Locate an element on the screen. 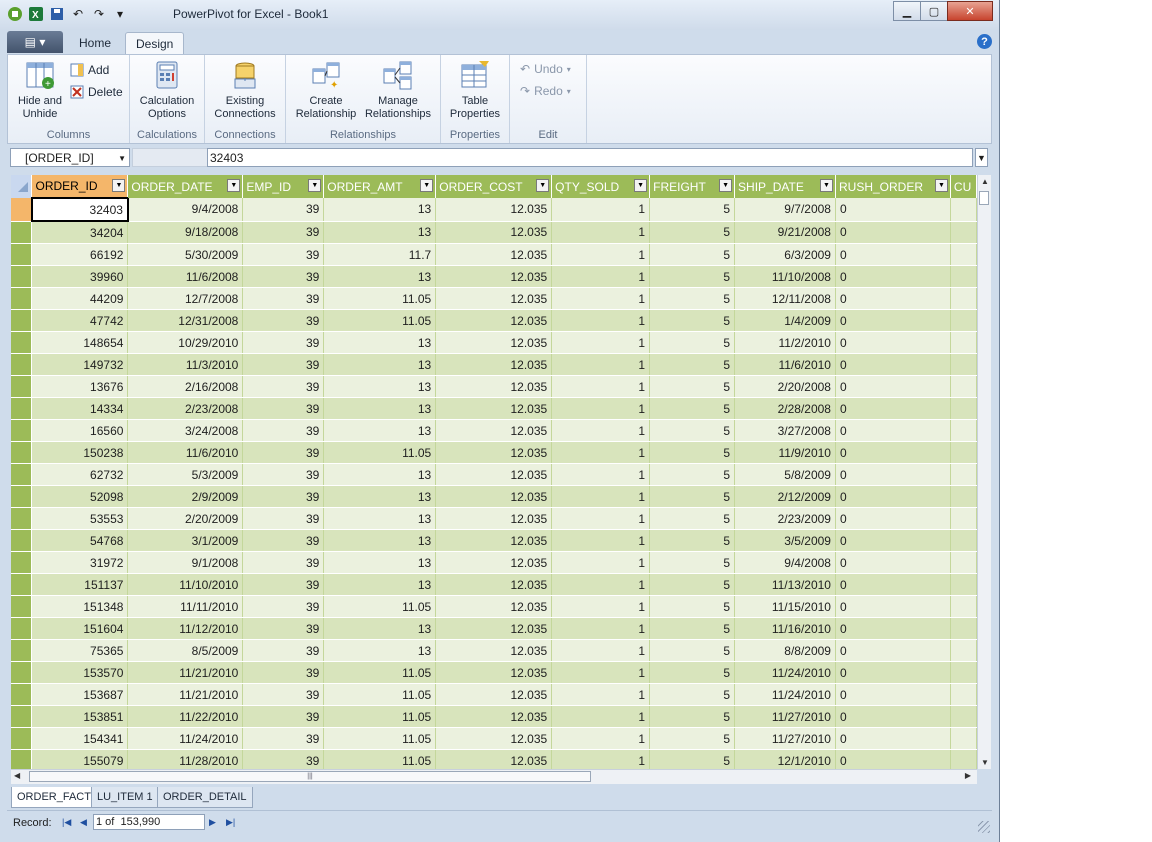 Image resolution: width=1152 pixels, height=842 pixels. column-header-emp-id: EMP_ID ▼ is located at coordinates (283, 186).